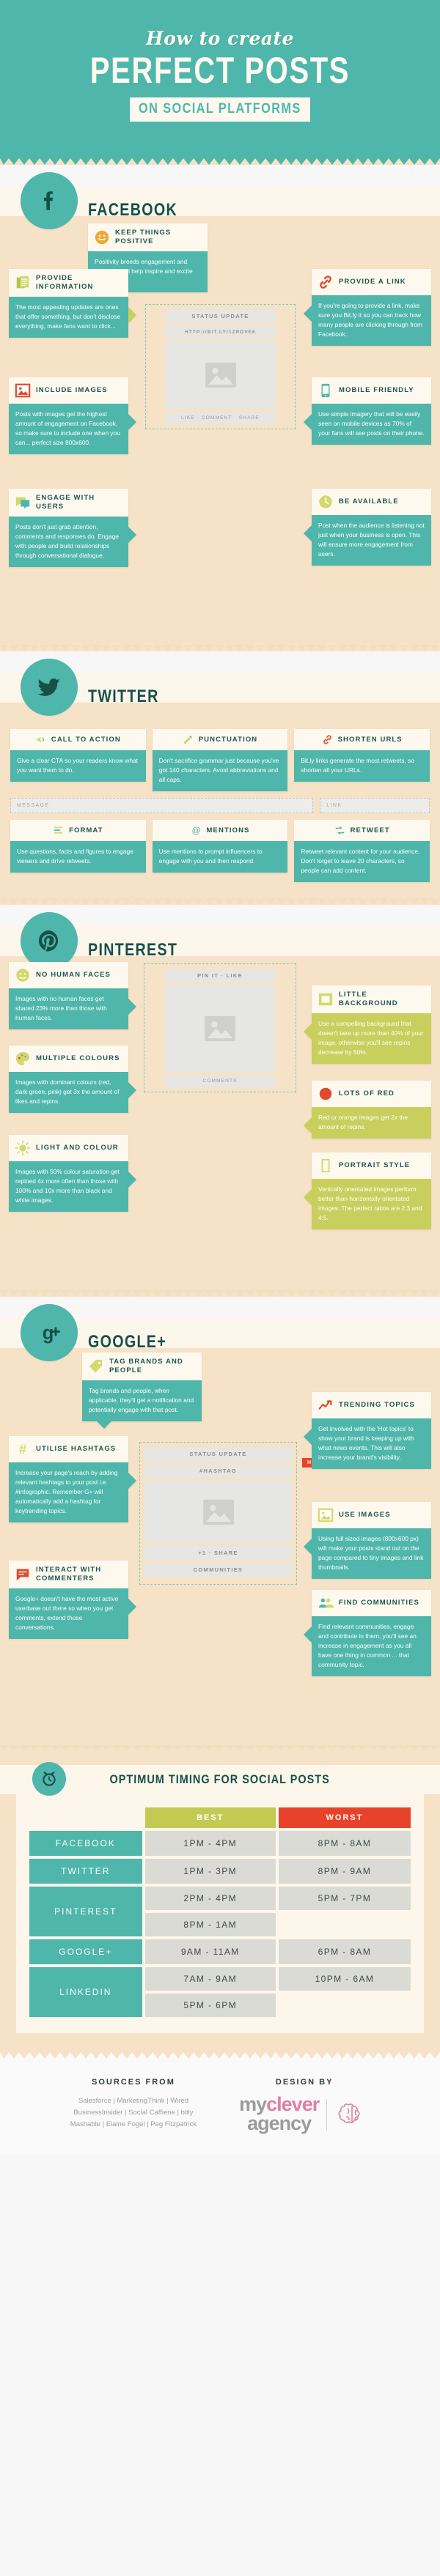 The image size is (440, 2576). I want to click on worst-time: 10PM - 6AM, so click(344, 1979).